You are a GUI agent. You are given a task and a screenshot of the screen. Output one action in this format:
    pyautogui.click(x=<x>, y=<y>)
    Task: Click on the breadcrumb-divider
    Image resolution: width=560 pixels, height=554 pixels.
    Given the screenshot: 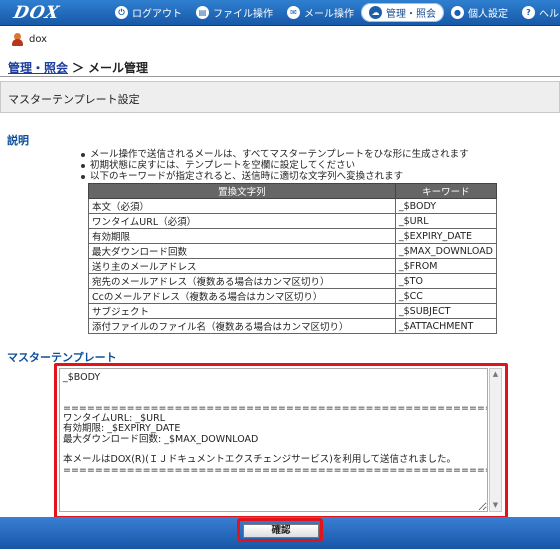 What is the action you would take?
    pyautogui.click(x=280, y=76)
    